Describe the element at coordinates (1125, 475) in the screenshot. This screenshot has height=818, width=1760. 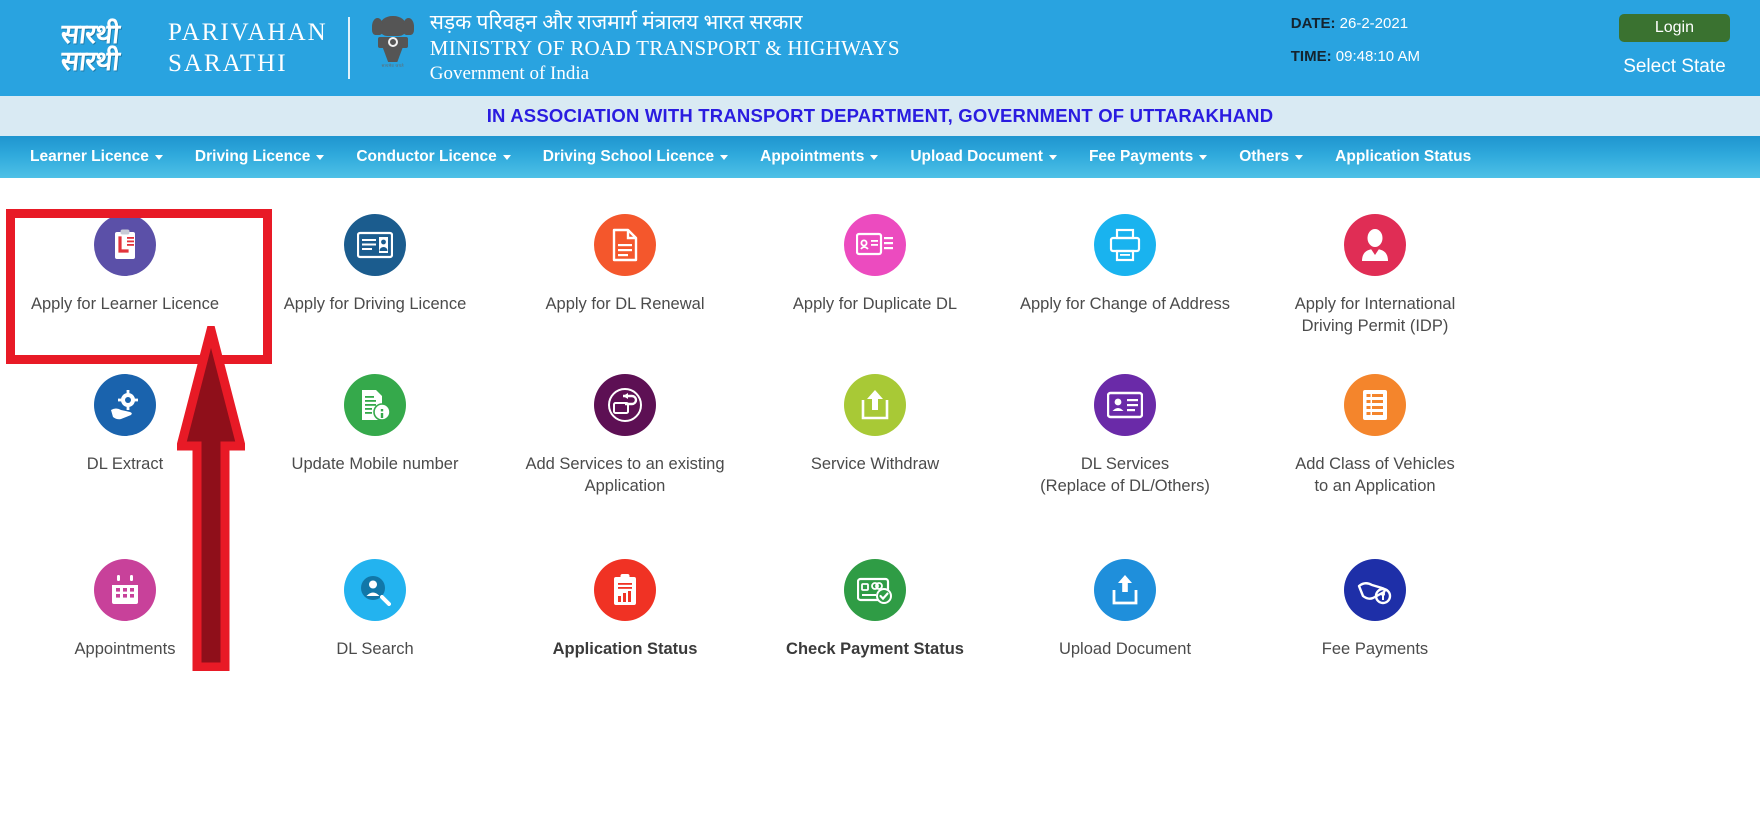
I see `service-tile-label: DL Services (Replace of DL/Others)` at that location.